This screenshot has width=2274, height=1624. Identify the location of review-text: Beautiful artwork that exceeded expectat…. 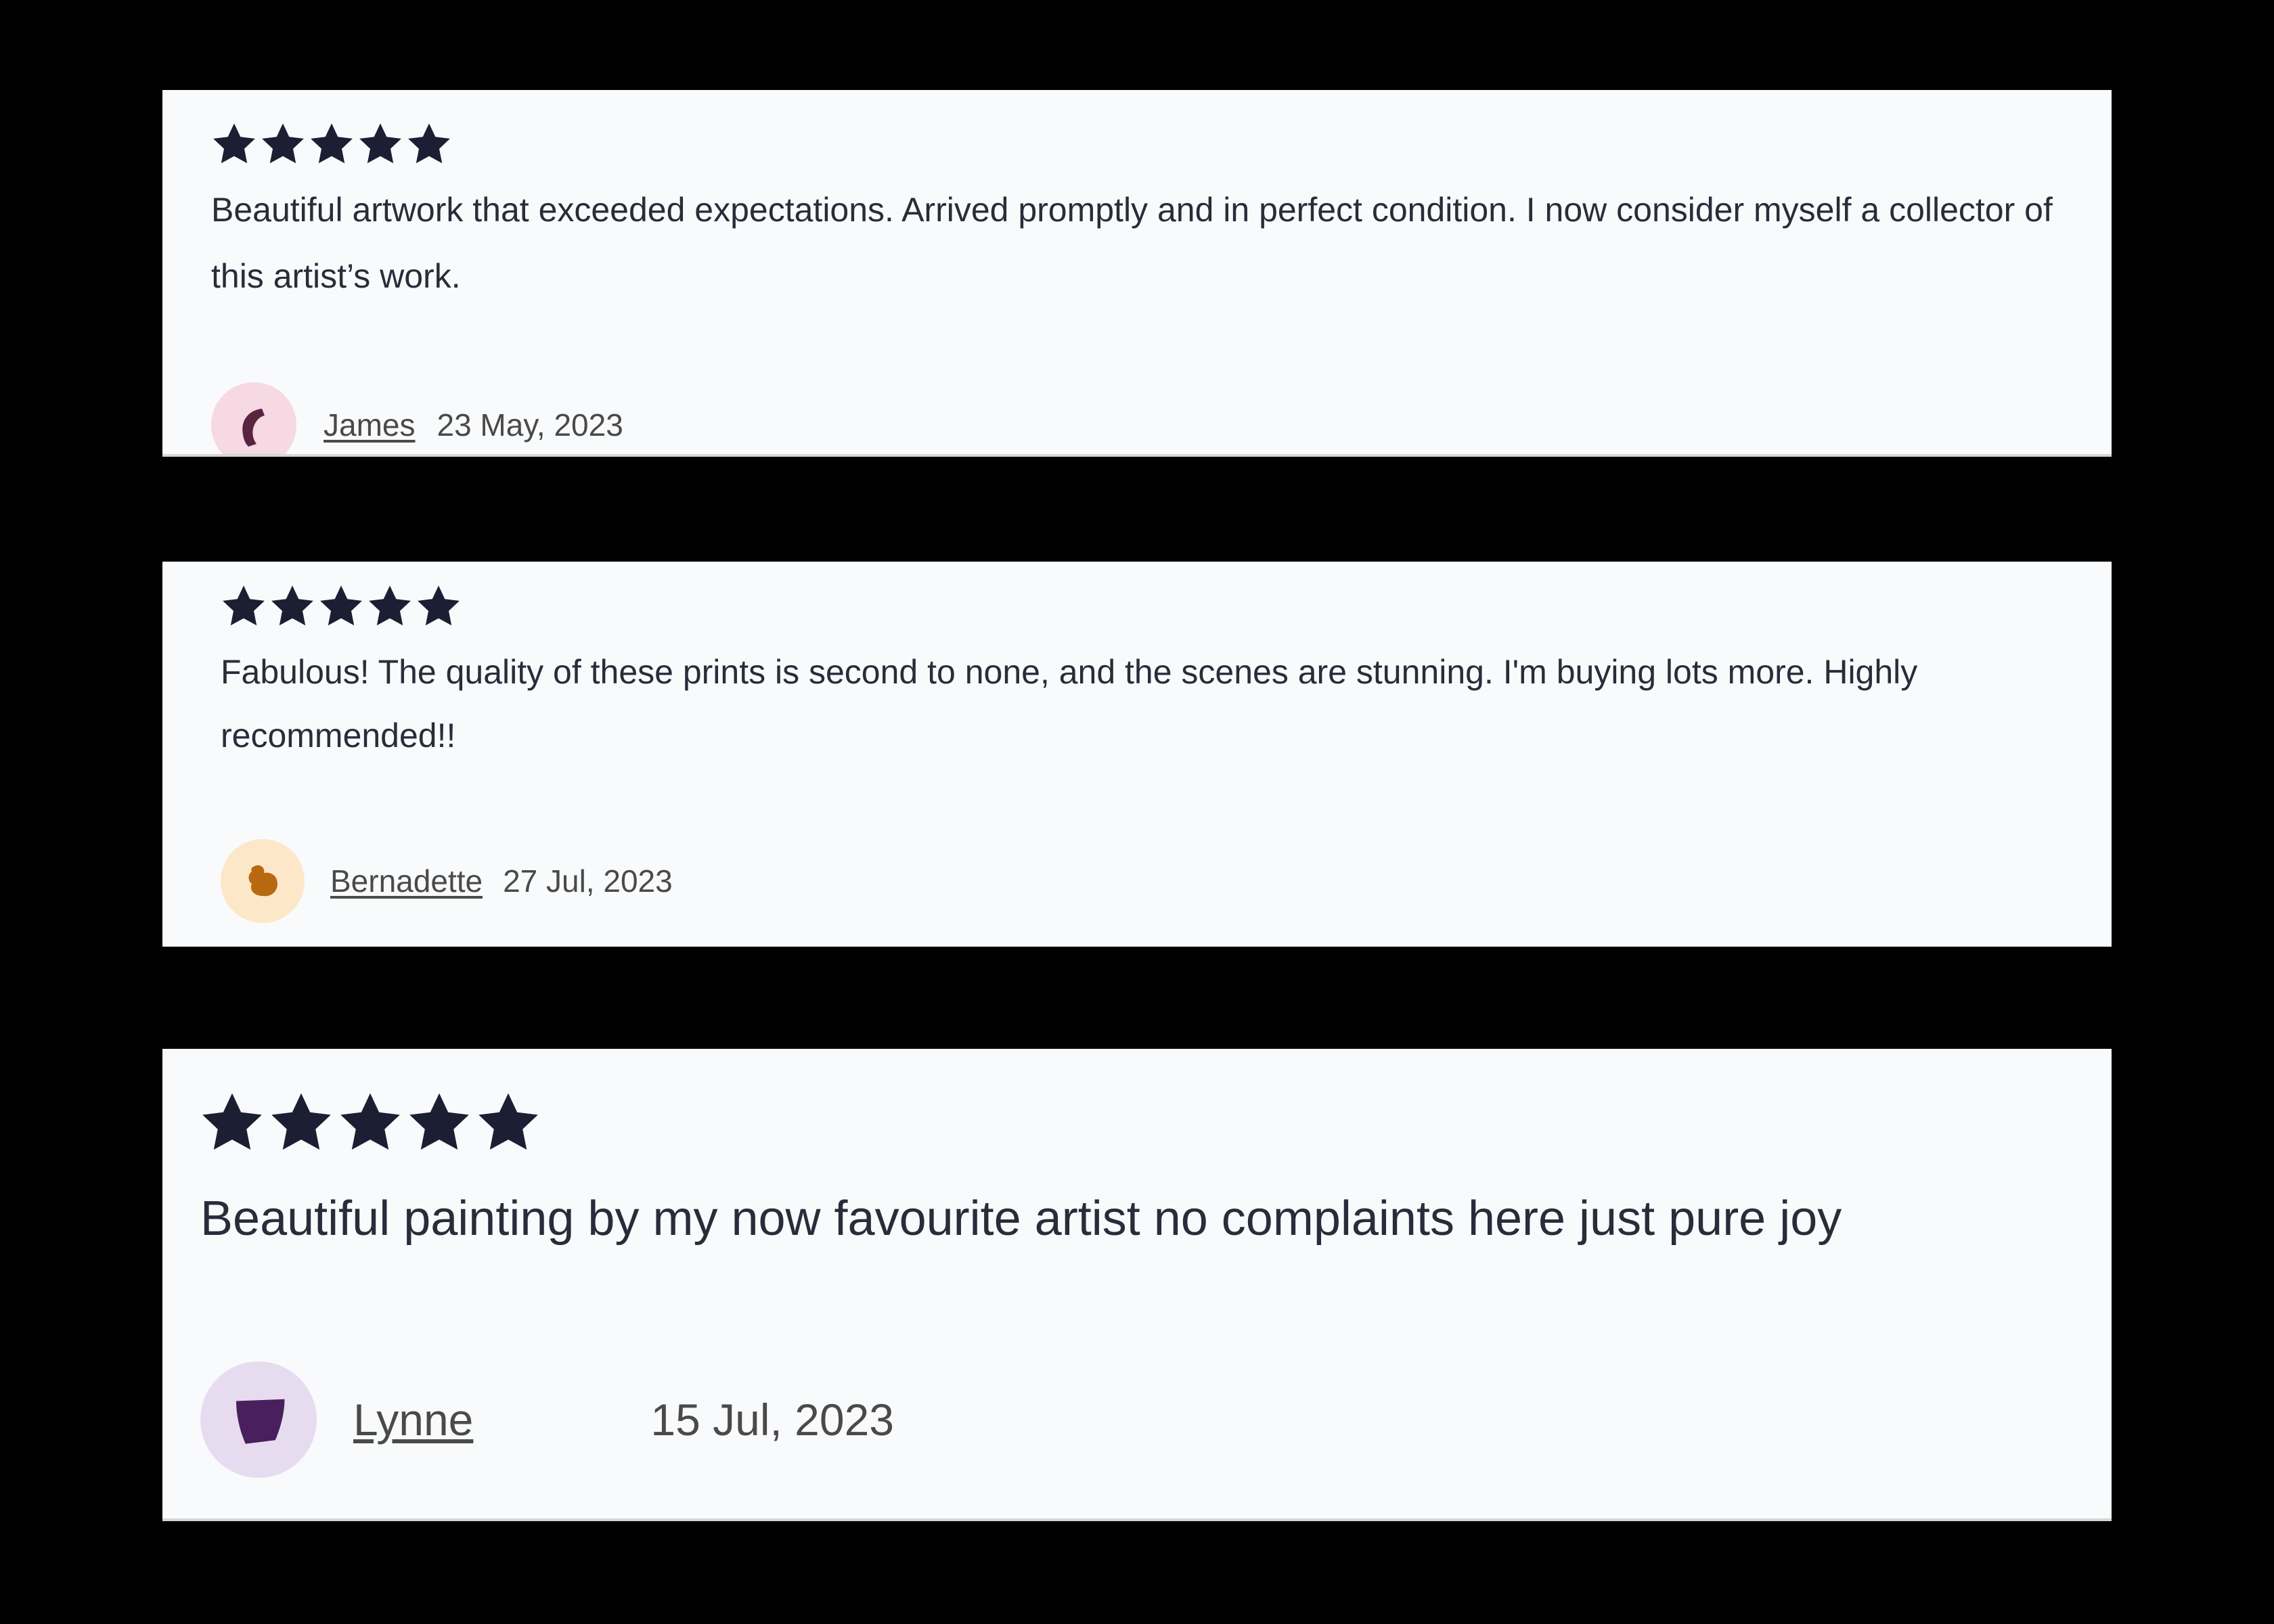
(1132, 243).